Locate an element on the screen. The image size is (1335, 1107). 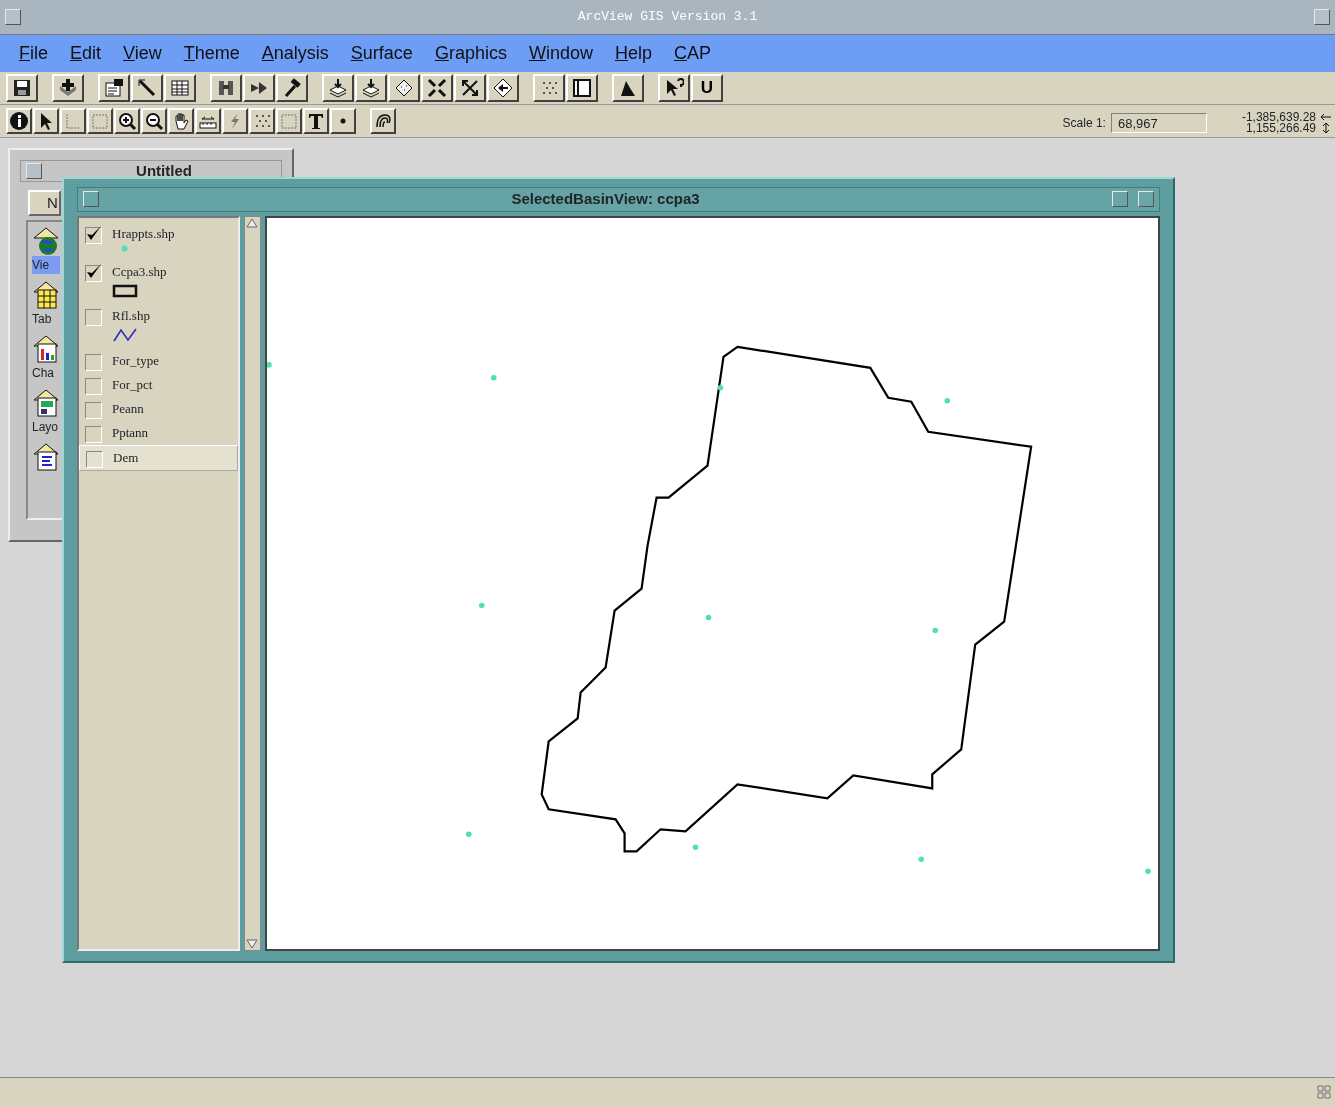
project-item: Layo is located at coordinates (46, 412).